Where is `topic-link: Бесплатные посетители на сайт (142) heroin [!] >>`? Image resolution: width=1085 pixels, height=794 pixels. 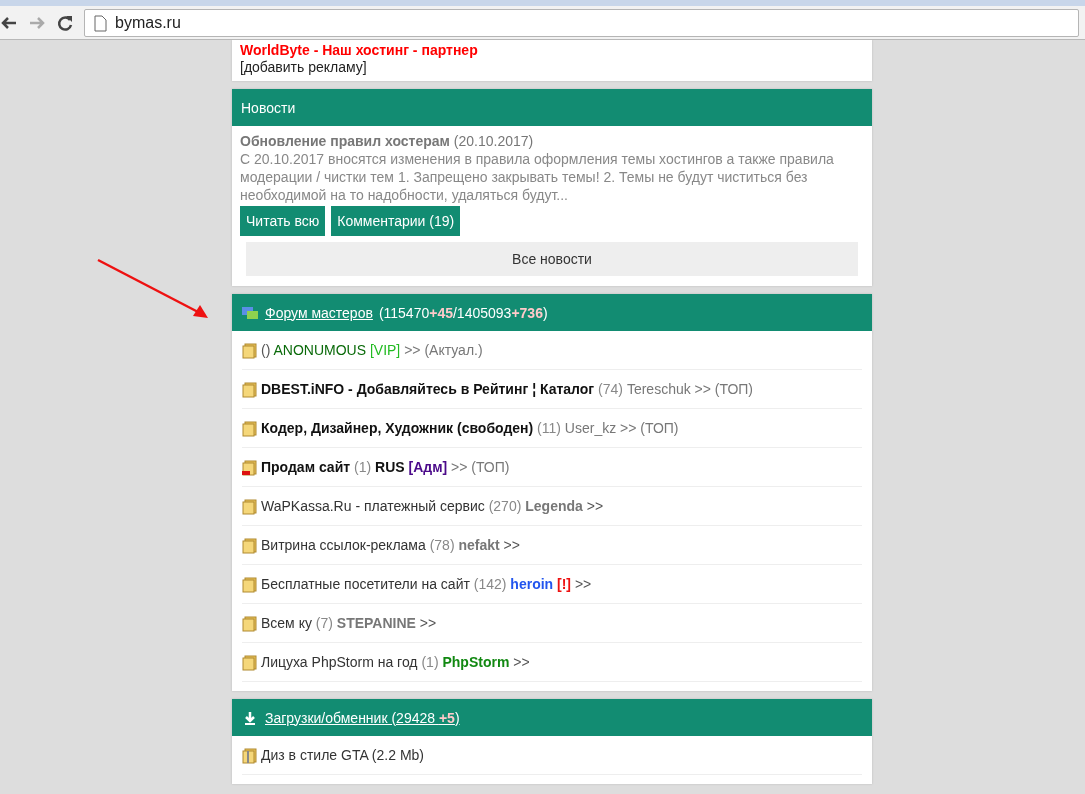
topic-link: Бесплатные посетители на сайт (142) heroin [!] >> is located at coordinates (426, 584).